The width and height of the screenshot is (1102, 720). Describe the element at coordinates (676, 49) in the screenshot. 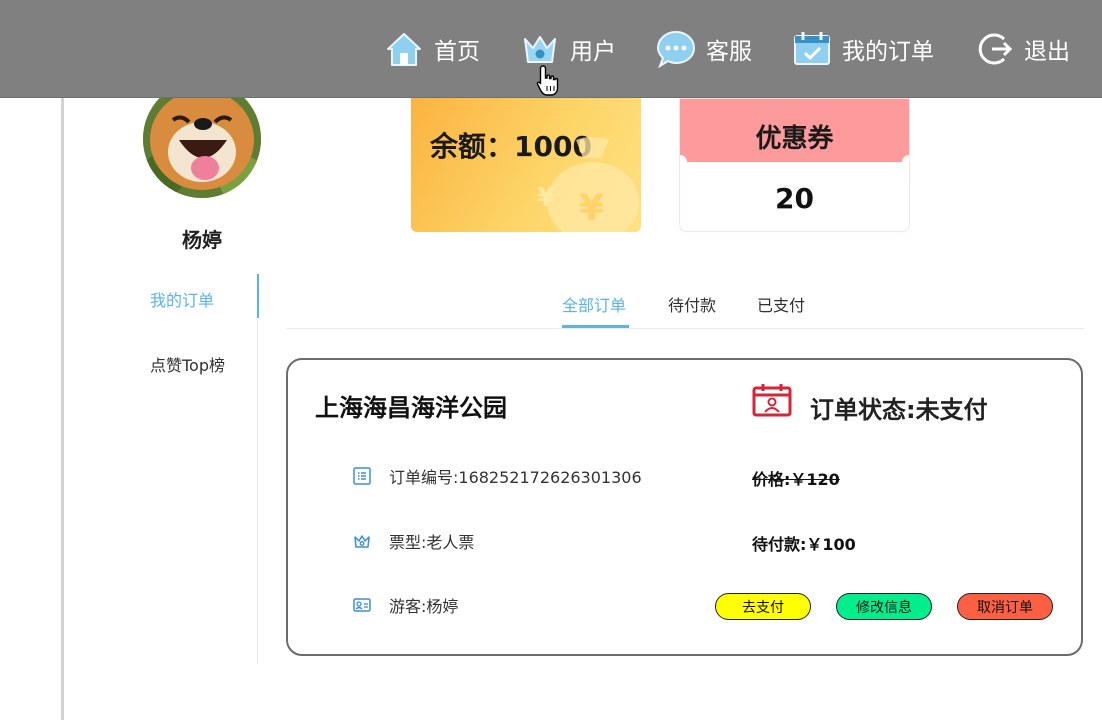

I see `chat-bubble-icon` at that location.